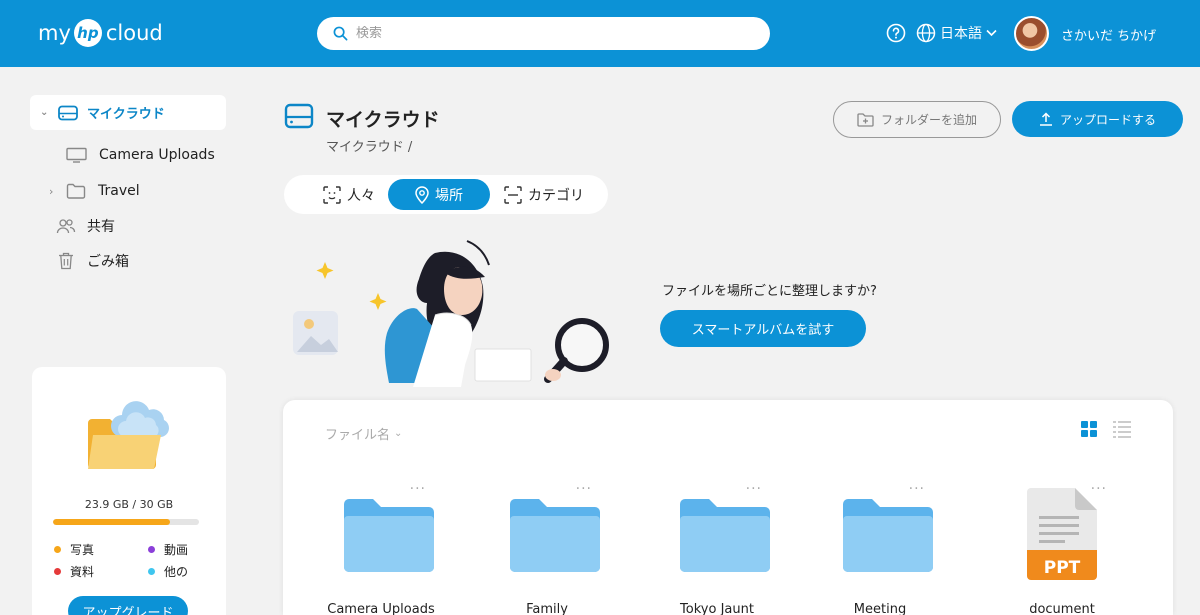 The height and width of the screenshot is (615, 1200). Describe the element at coordinates (961, 34) in the screenshot. I see `language-label: 日本語` at that location.